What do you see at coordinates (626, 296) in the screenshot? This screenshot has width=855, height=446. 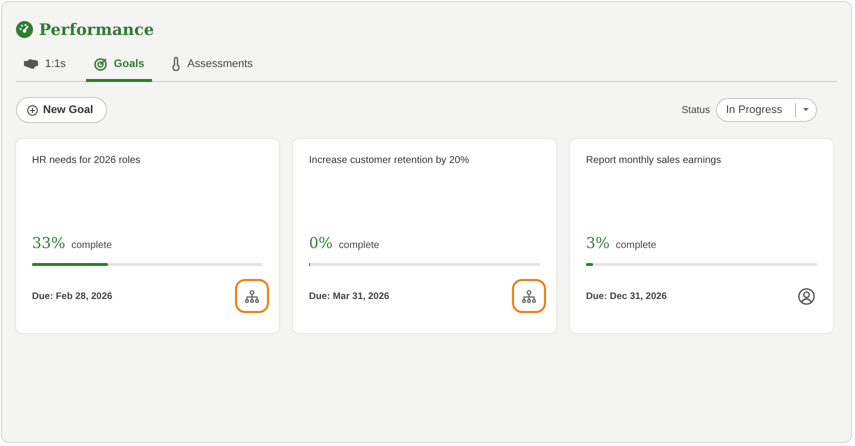 I see `due-date: Due: Dec 31, 2026` at bounding box center [626, 296].